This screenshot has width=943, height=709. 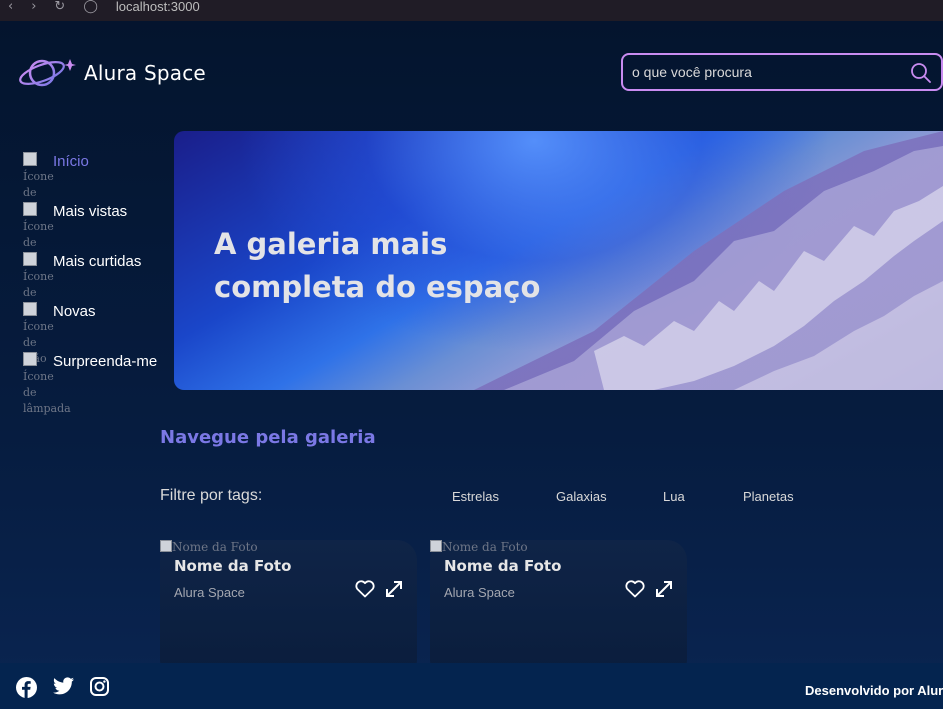 I want to click on sidebar-item-surpreenda-me: Ícone de lâmpada Surpreenda-me, so click(x=93, y=382).